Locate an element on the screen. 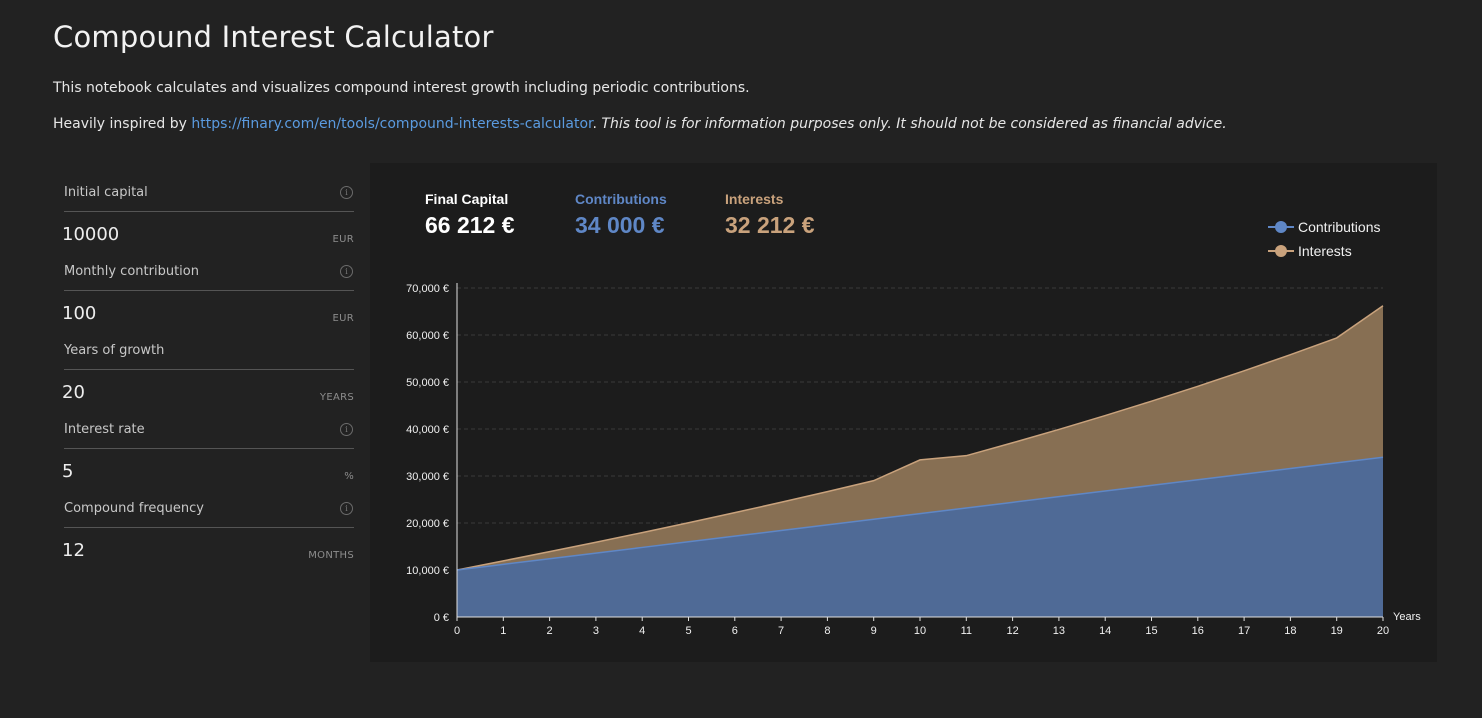 Image resolution: width=1482 pixels, height=718 pixels. y-tick-label: 20,000 € is located at coordinates (427, 524).